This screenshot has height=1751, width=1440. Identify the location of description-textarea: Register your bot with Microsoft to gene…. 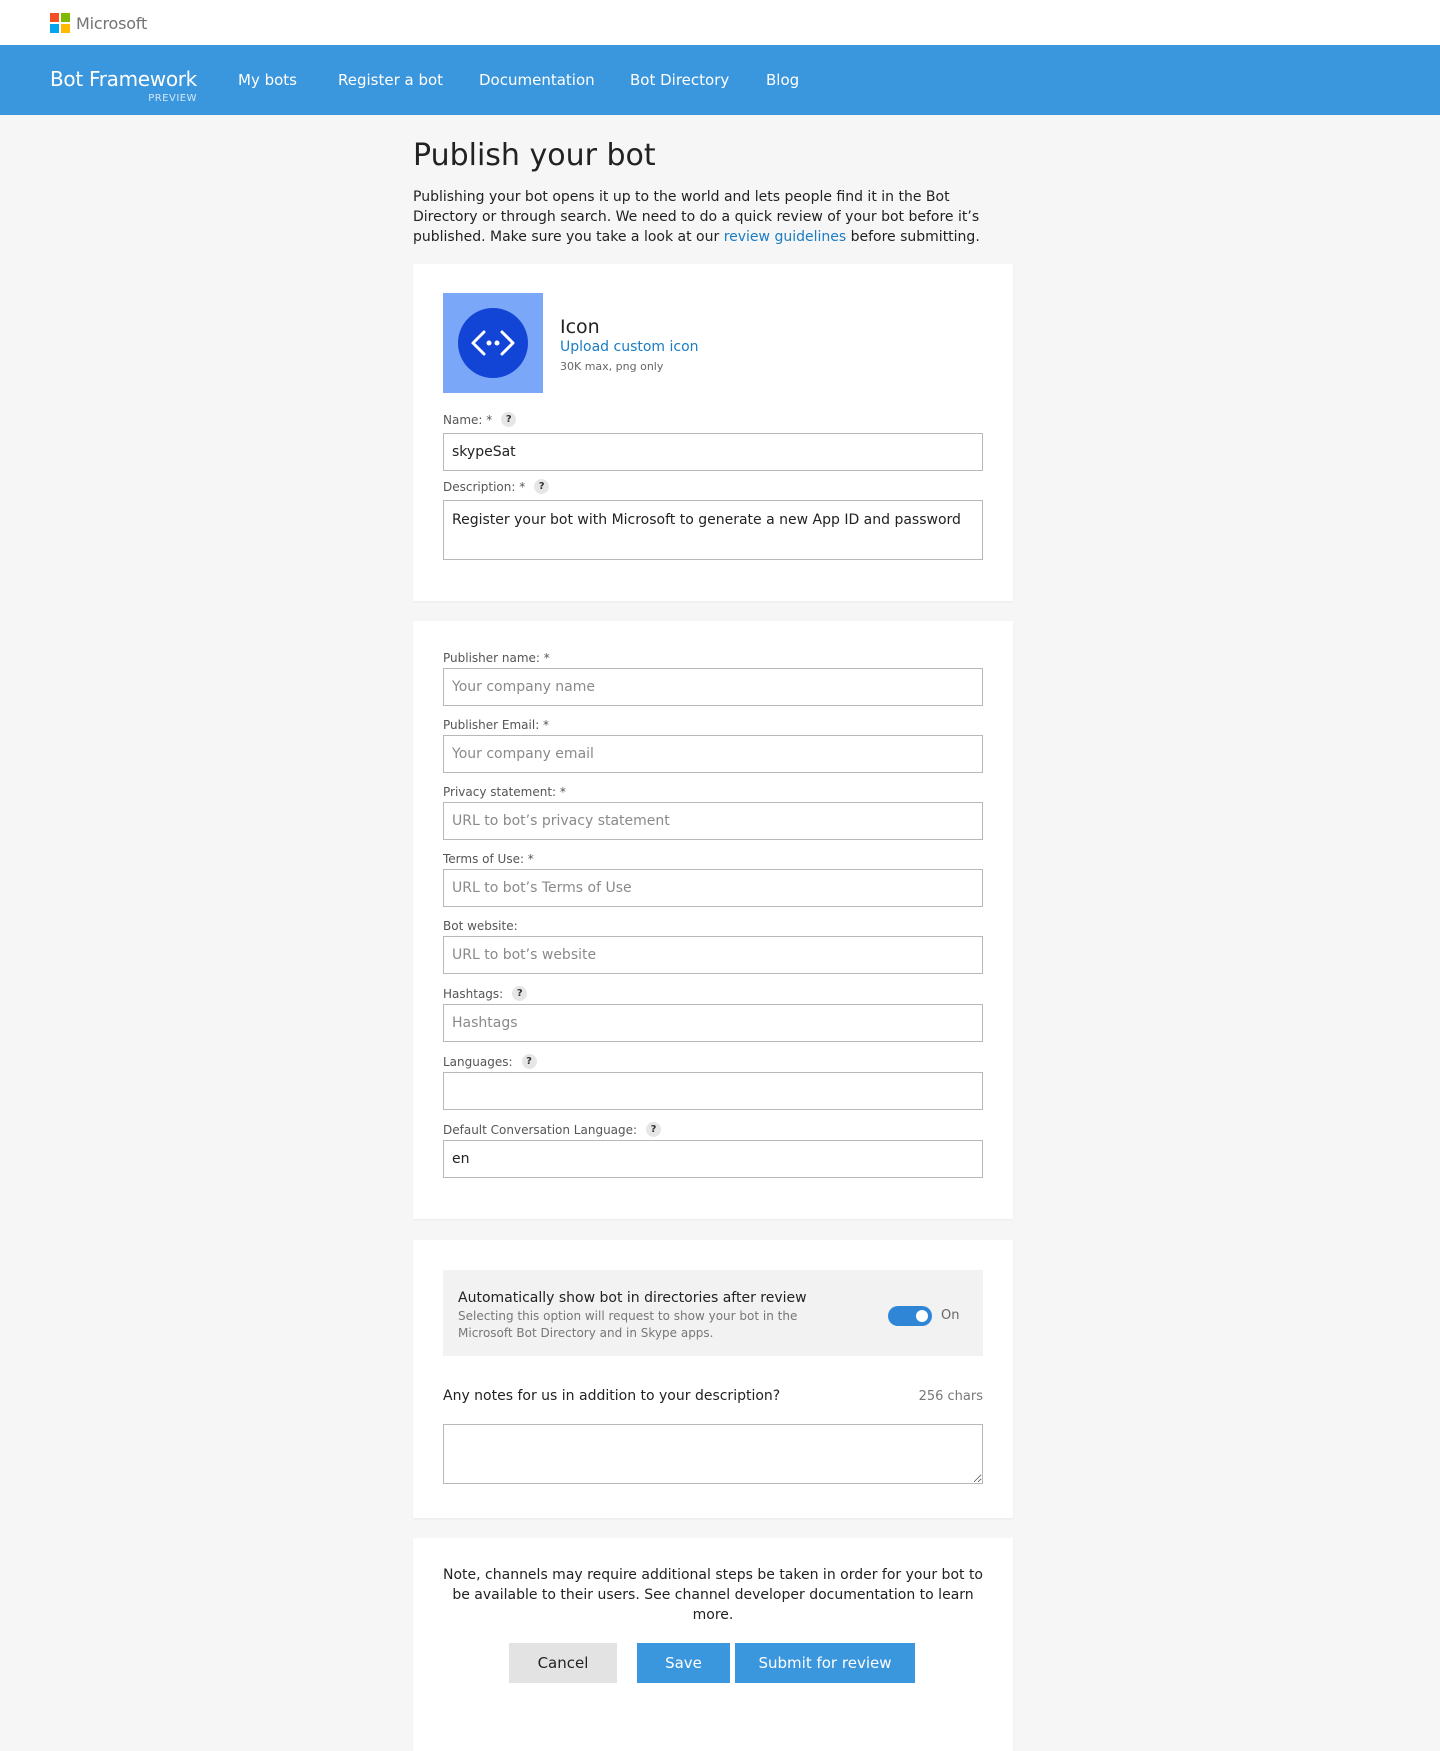
(713, 530).